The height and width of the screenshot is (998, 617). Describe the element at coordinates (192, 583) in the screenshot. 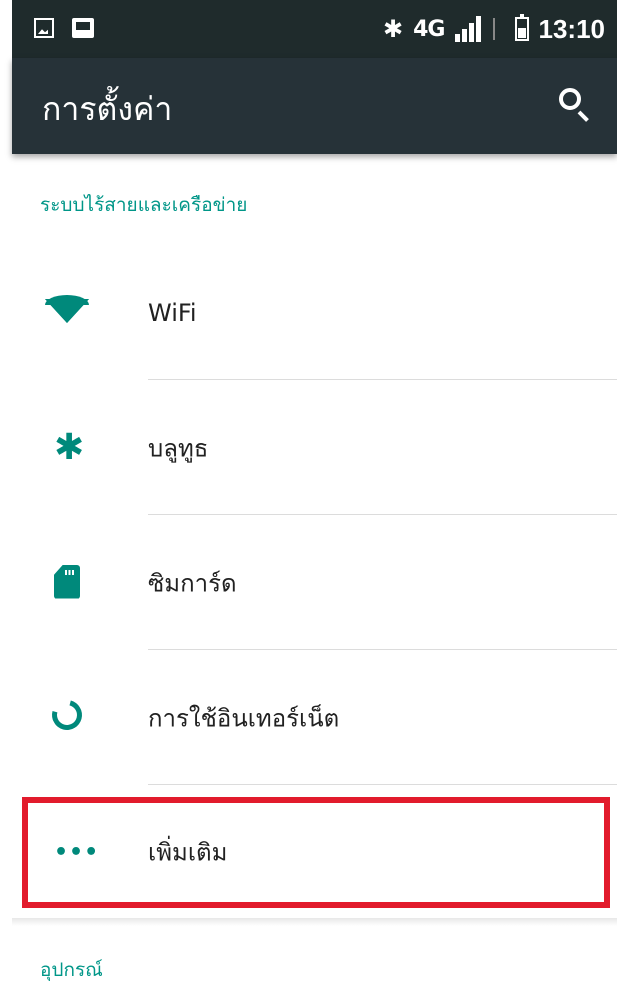

I see `settings-item-label: ซิมการ์ด` at that location.